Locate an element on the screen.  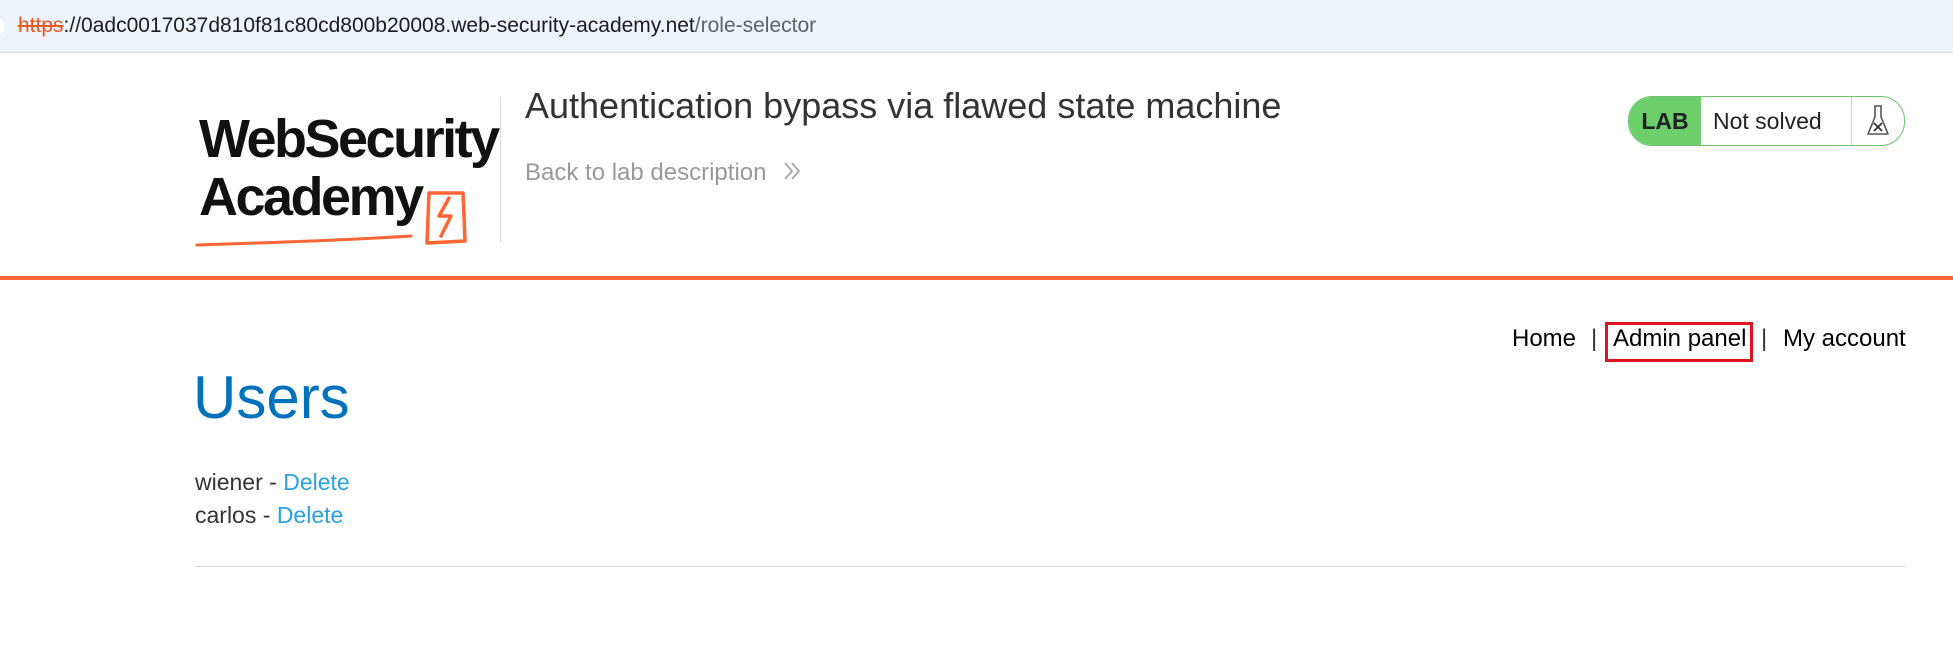
back-link-label: Back to lab description is located at coordinates (646, 172).